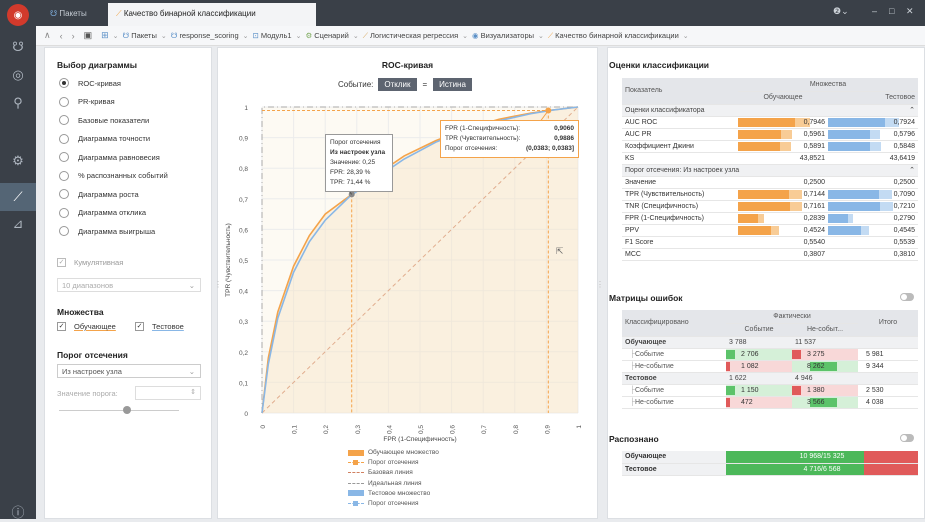 This screenshot has width=925, height=522. I want to click on event-value-chip: Истина, so click(452, 84).